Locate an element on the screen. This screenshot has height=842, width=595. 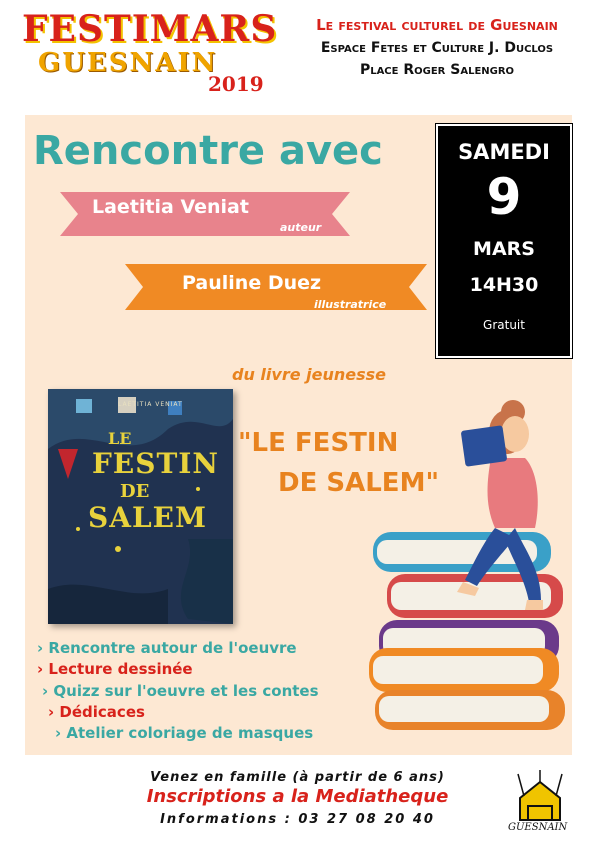
festival-tagline: Le festival culturel de Guesnain is located at coordinates (437, 25).